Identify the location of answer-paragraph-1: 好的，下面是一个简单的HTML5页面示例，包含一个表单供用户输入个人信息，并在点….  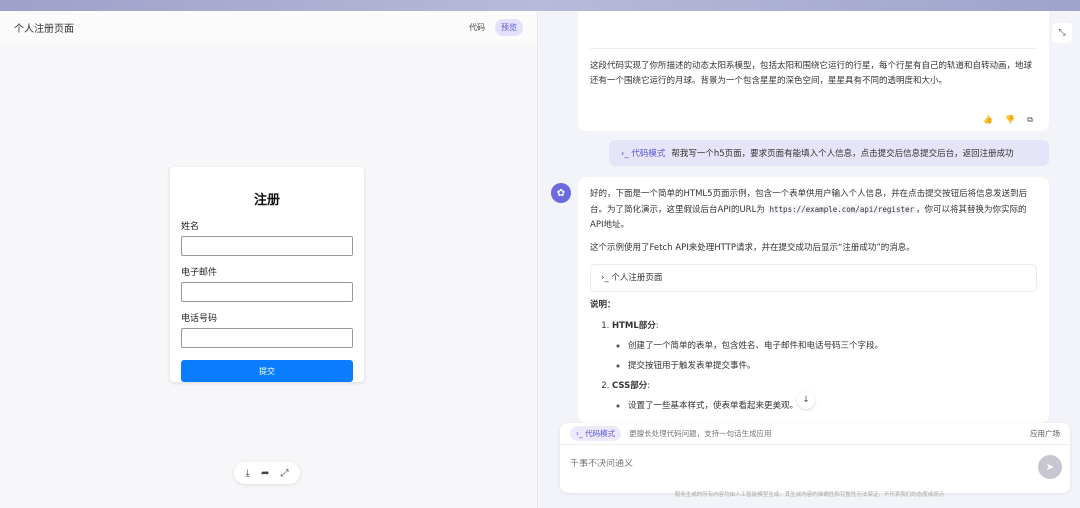
(813, 210).